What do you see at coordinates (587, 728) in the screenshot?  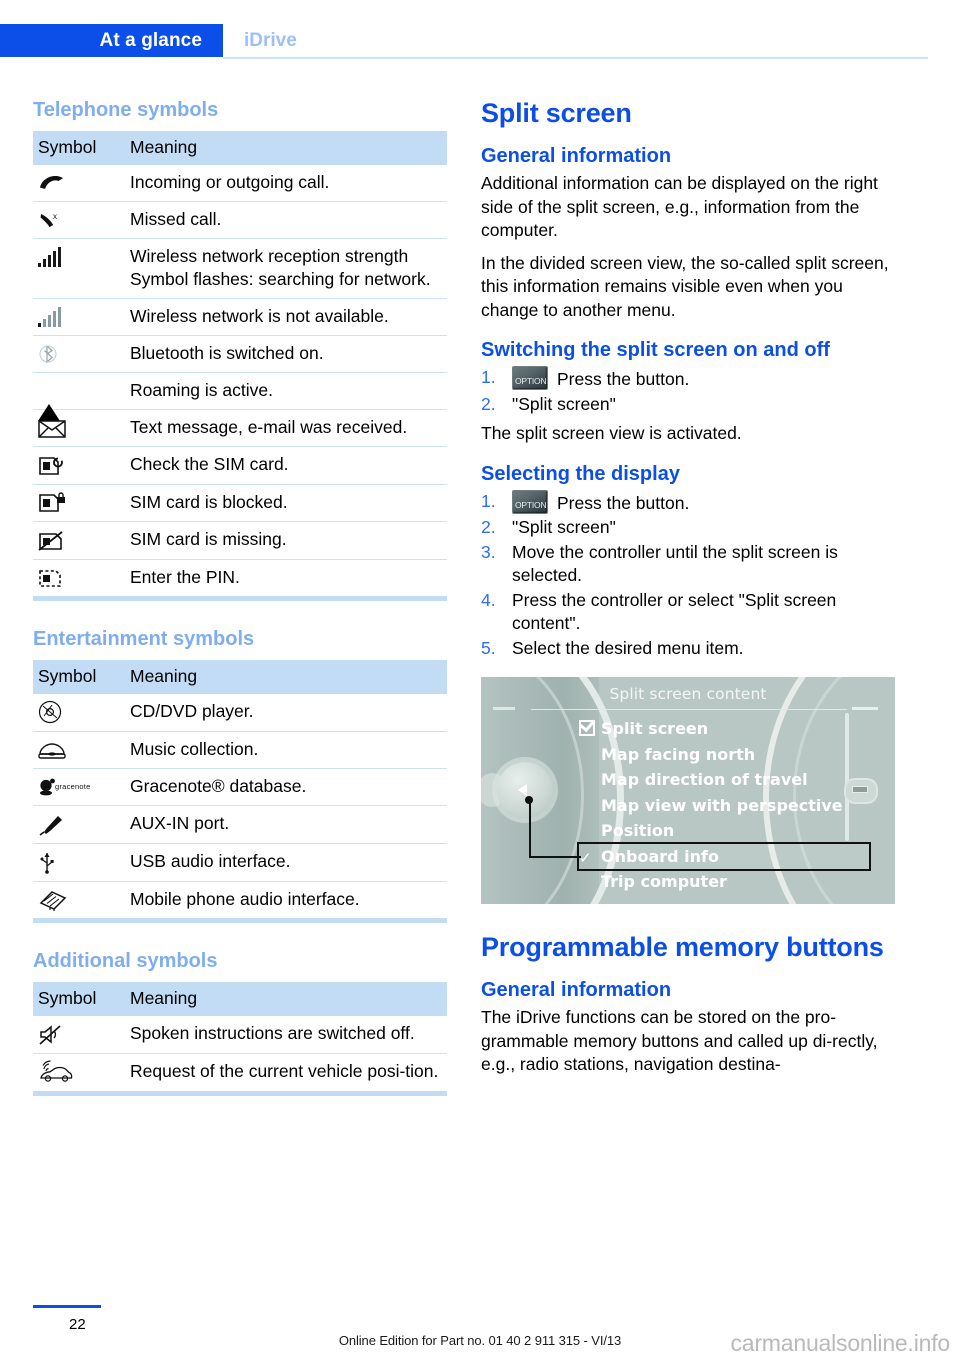 I see `checkbox-checked-icon` at bounding box center [587, 728].